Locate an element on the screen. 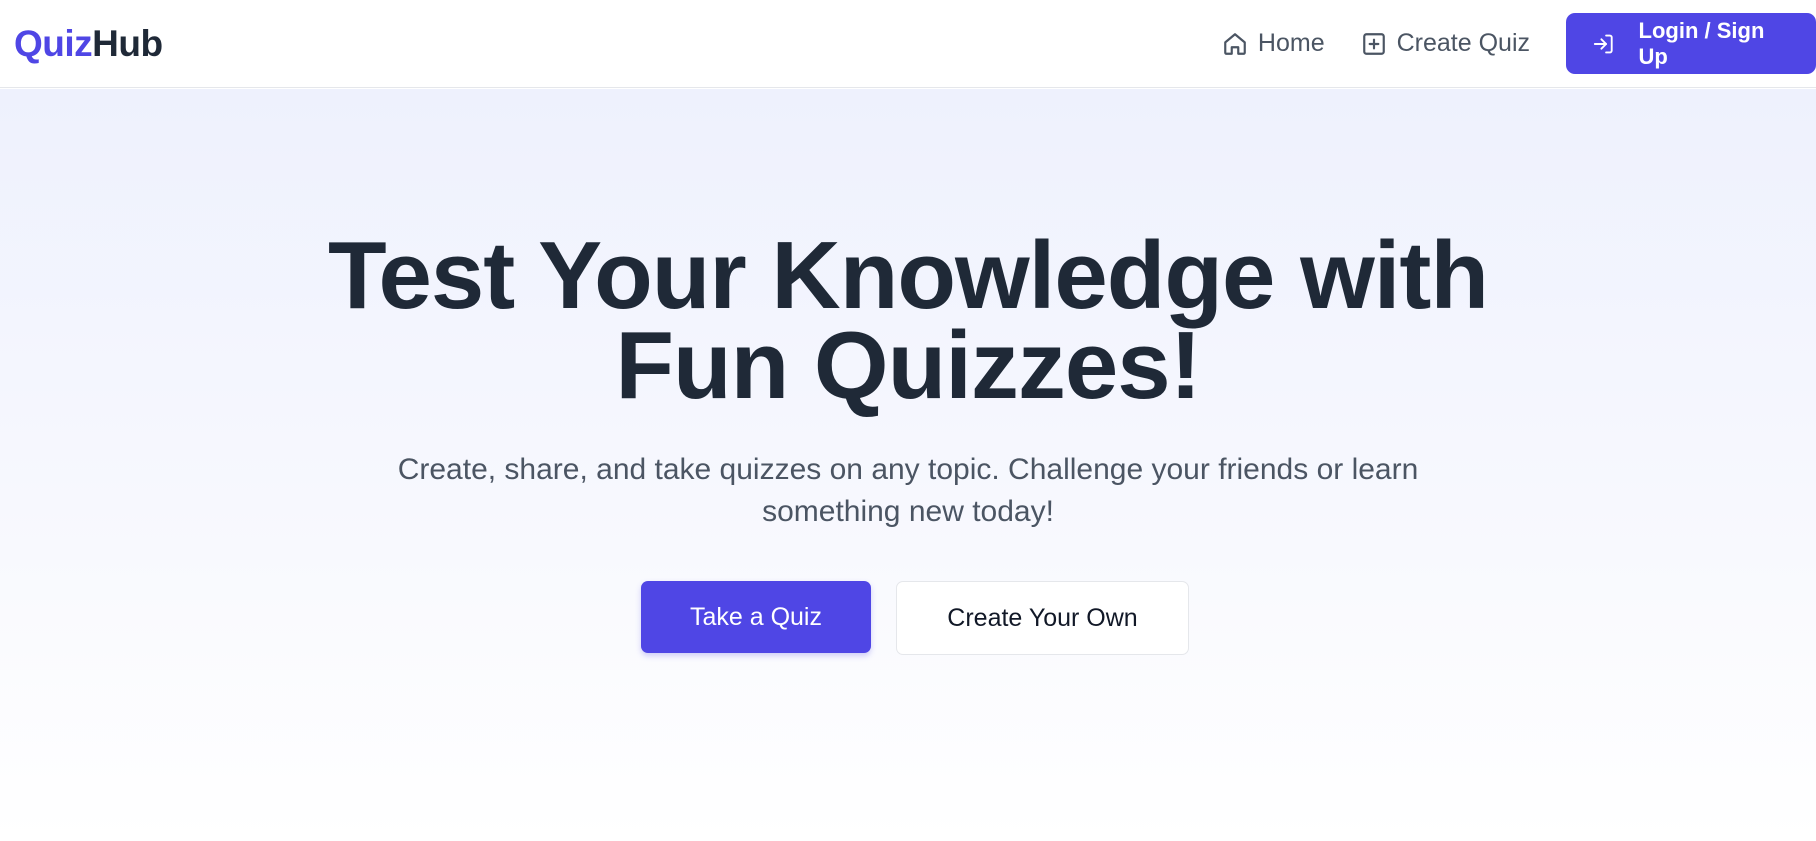 The height and width of the screenshot is (841, 1816). hero-title: Test Your Knowledge with Fun Quizzes! is located at coordinates (908, 320).